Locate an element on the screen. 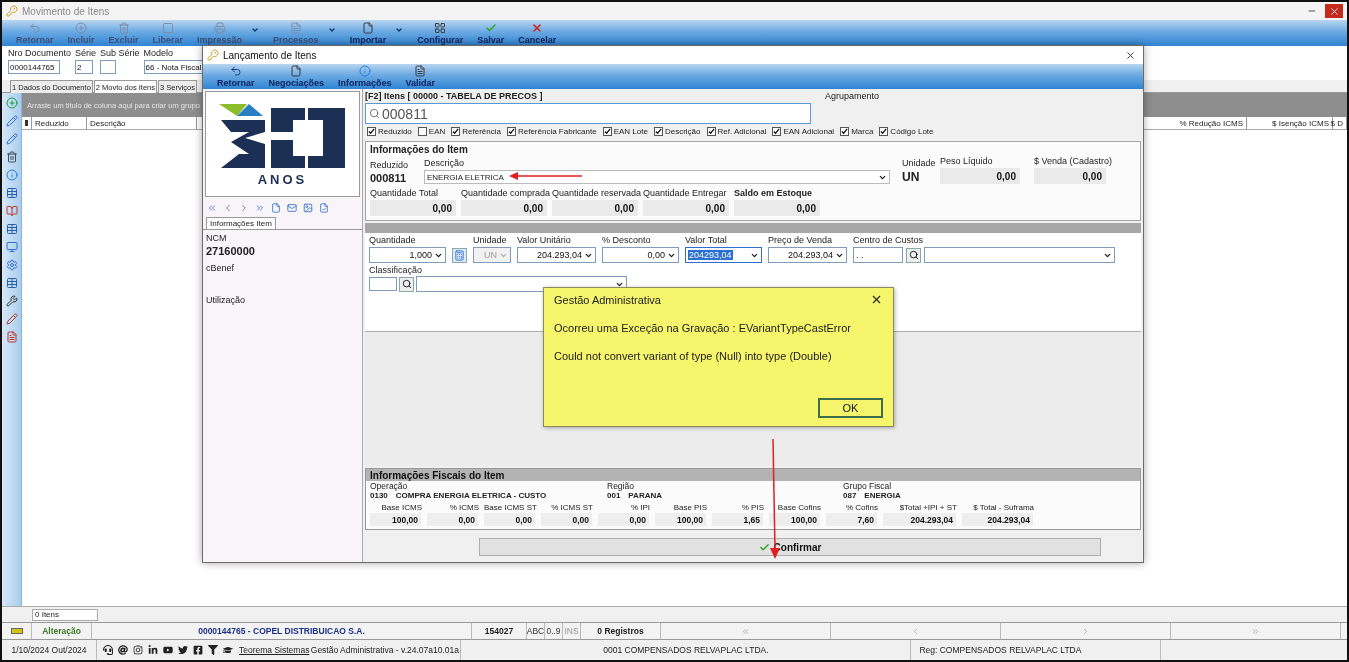 The height and width of the screenshot is (662, 1349). input-field: 0000144765 is located at coordinates (34, 67).